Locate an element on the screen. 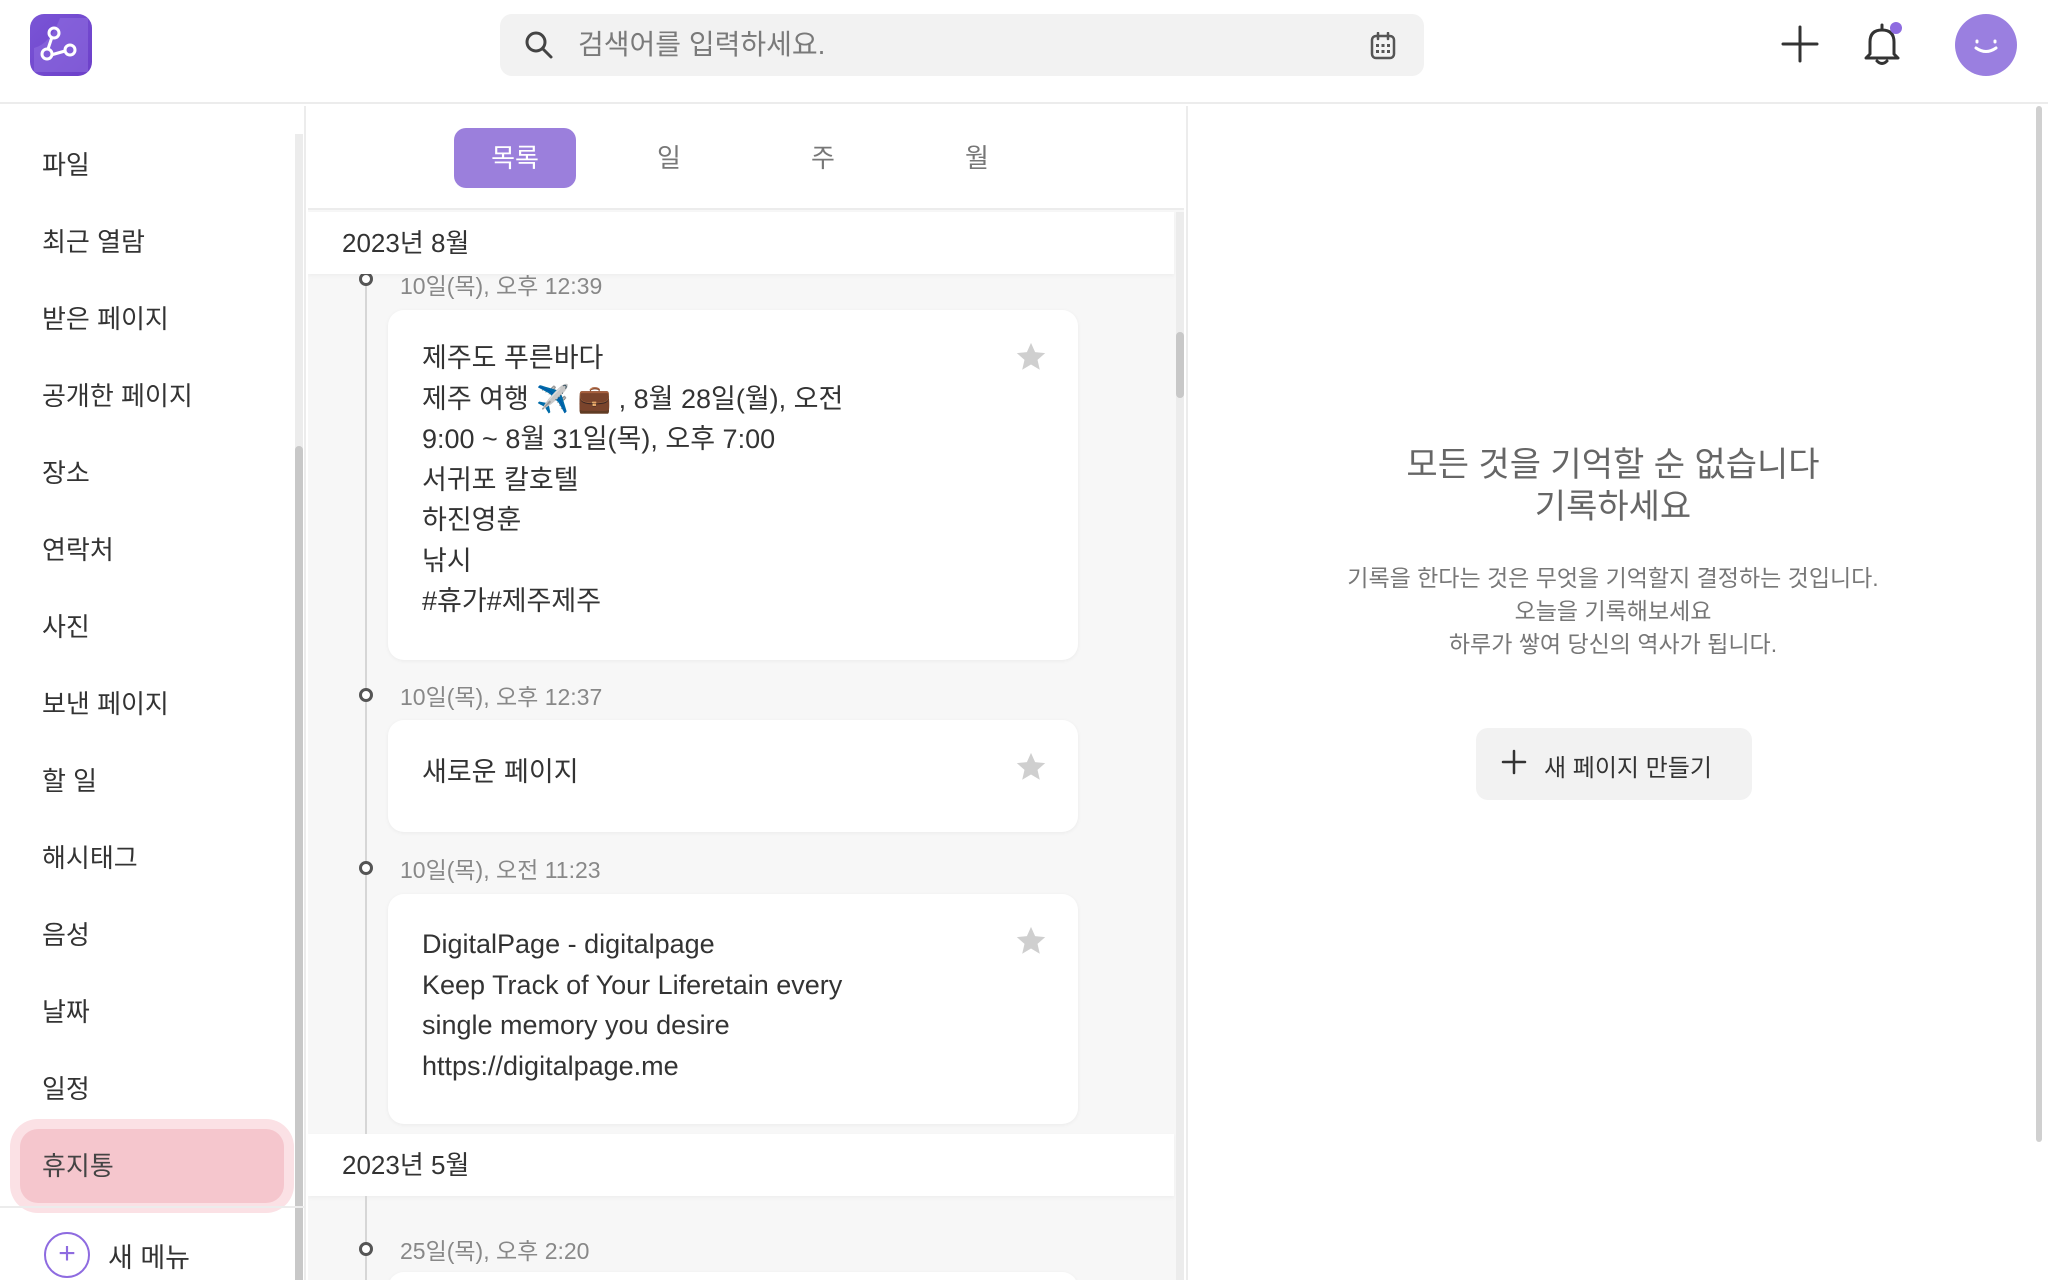 The width and height of the screenshot is (2048, 1280). top-header is located at coordinates (1024, 52).